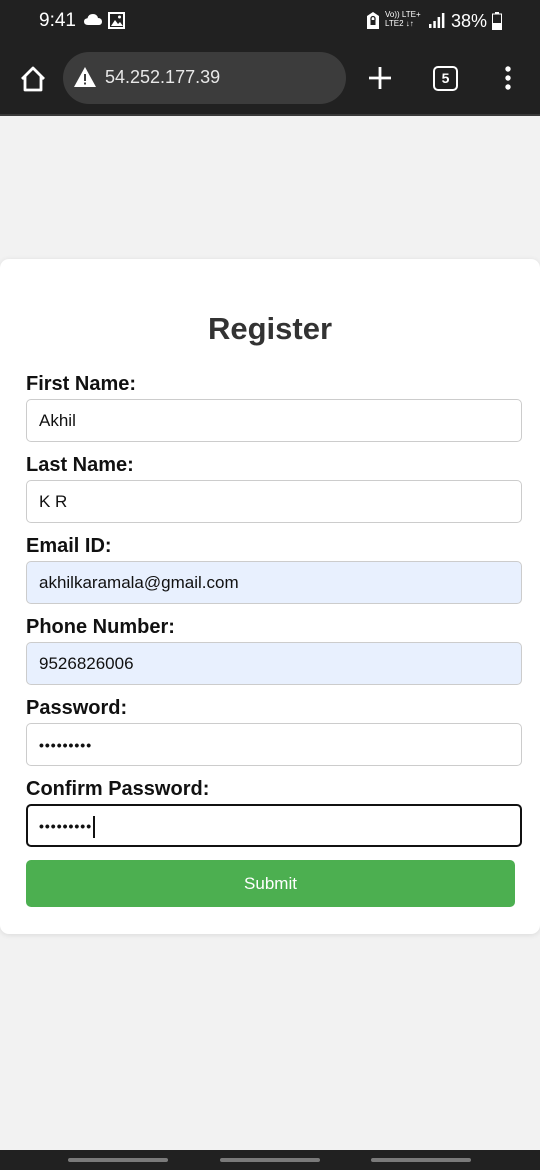 The width and height of the screenshot is (540, 1170). What do you see at coordinates (57, 20) in the screenshot?
I see `status-time: 9:41` at bounding box center [57, 20].